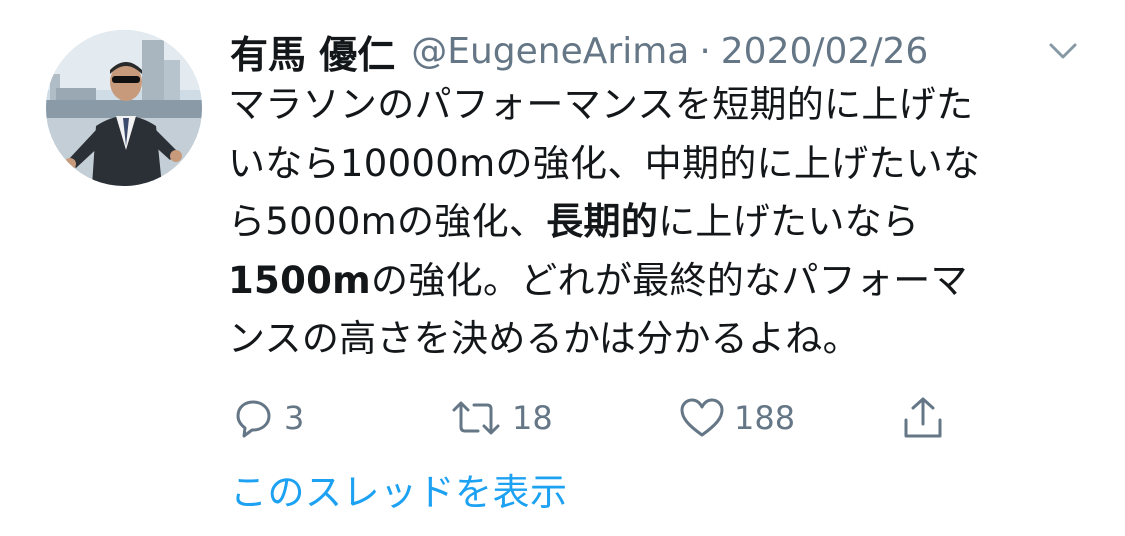  Describe the element at coordinates (789, 221) in the screenshot. I see `tweet-text-segment: に上げたいなら` at that location.